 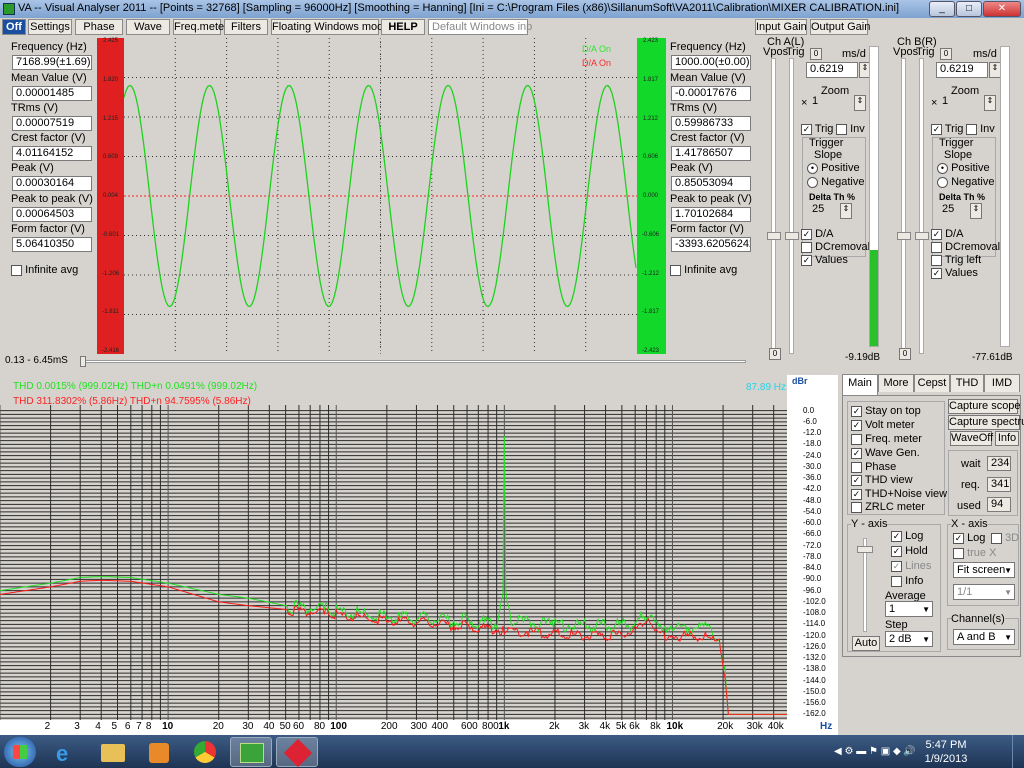 I want to click on tab-more: More, so click(x=896, y=383).